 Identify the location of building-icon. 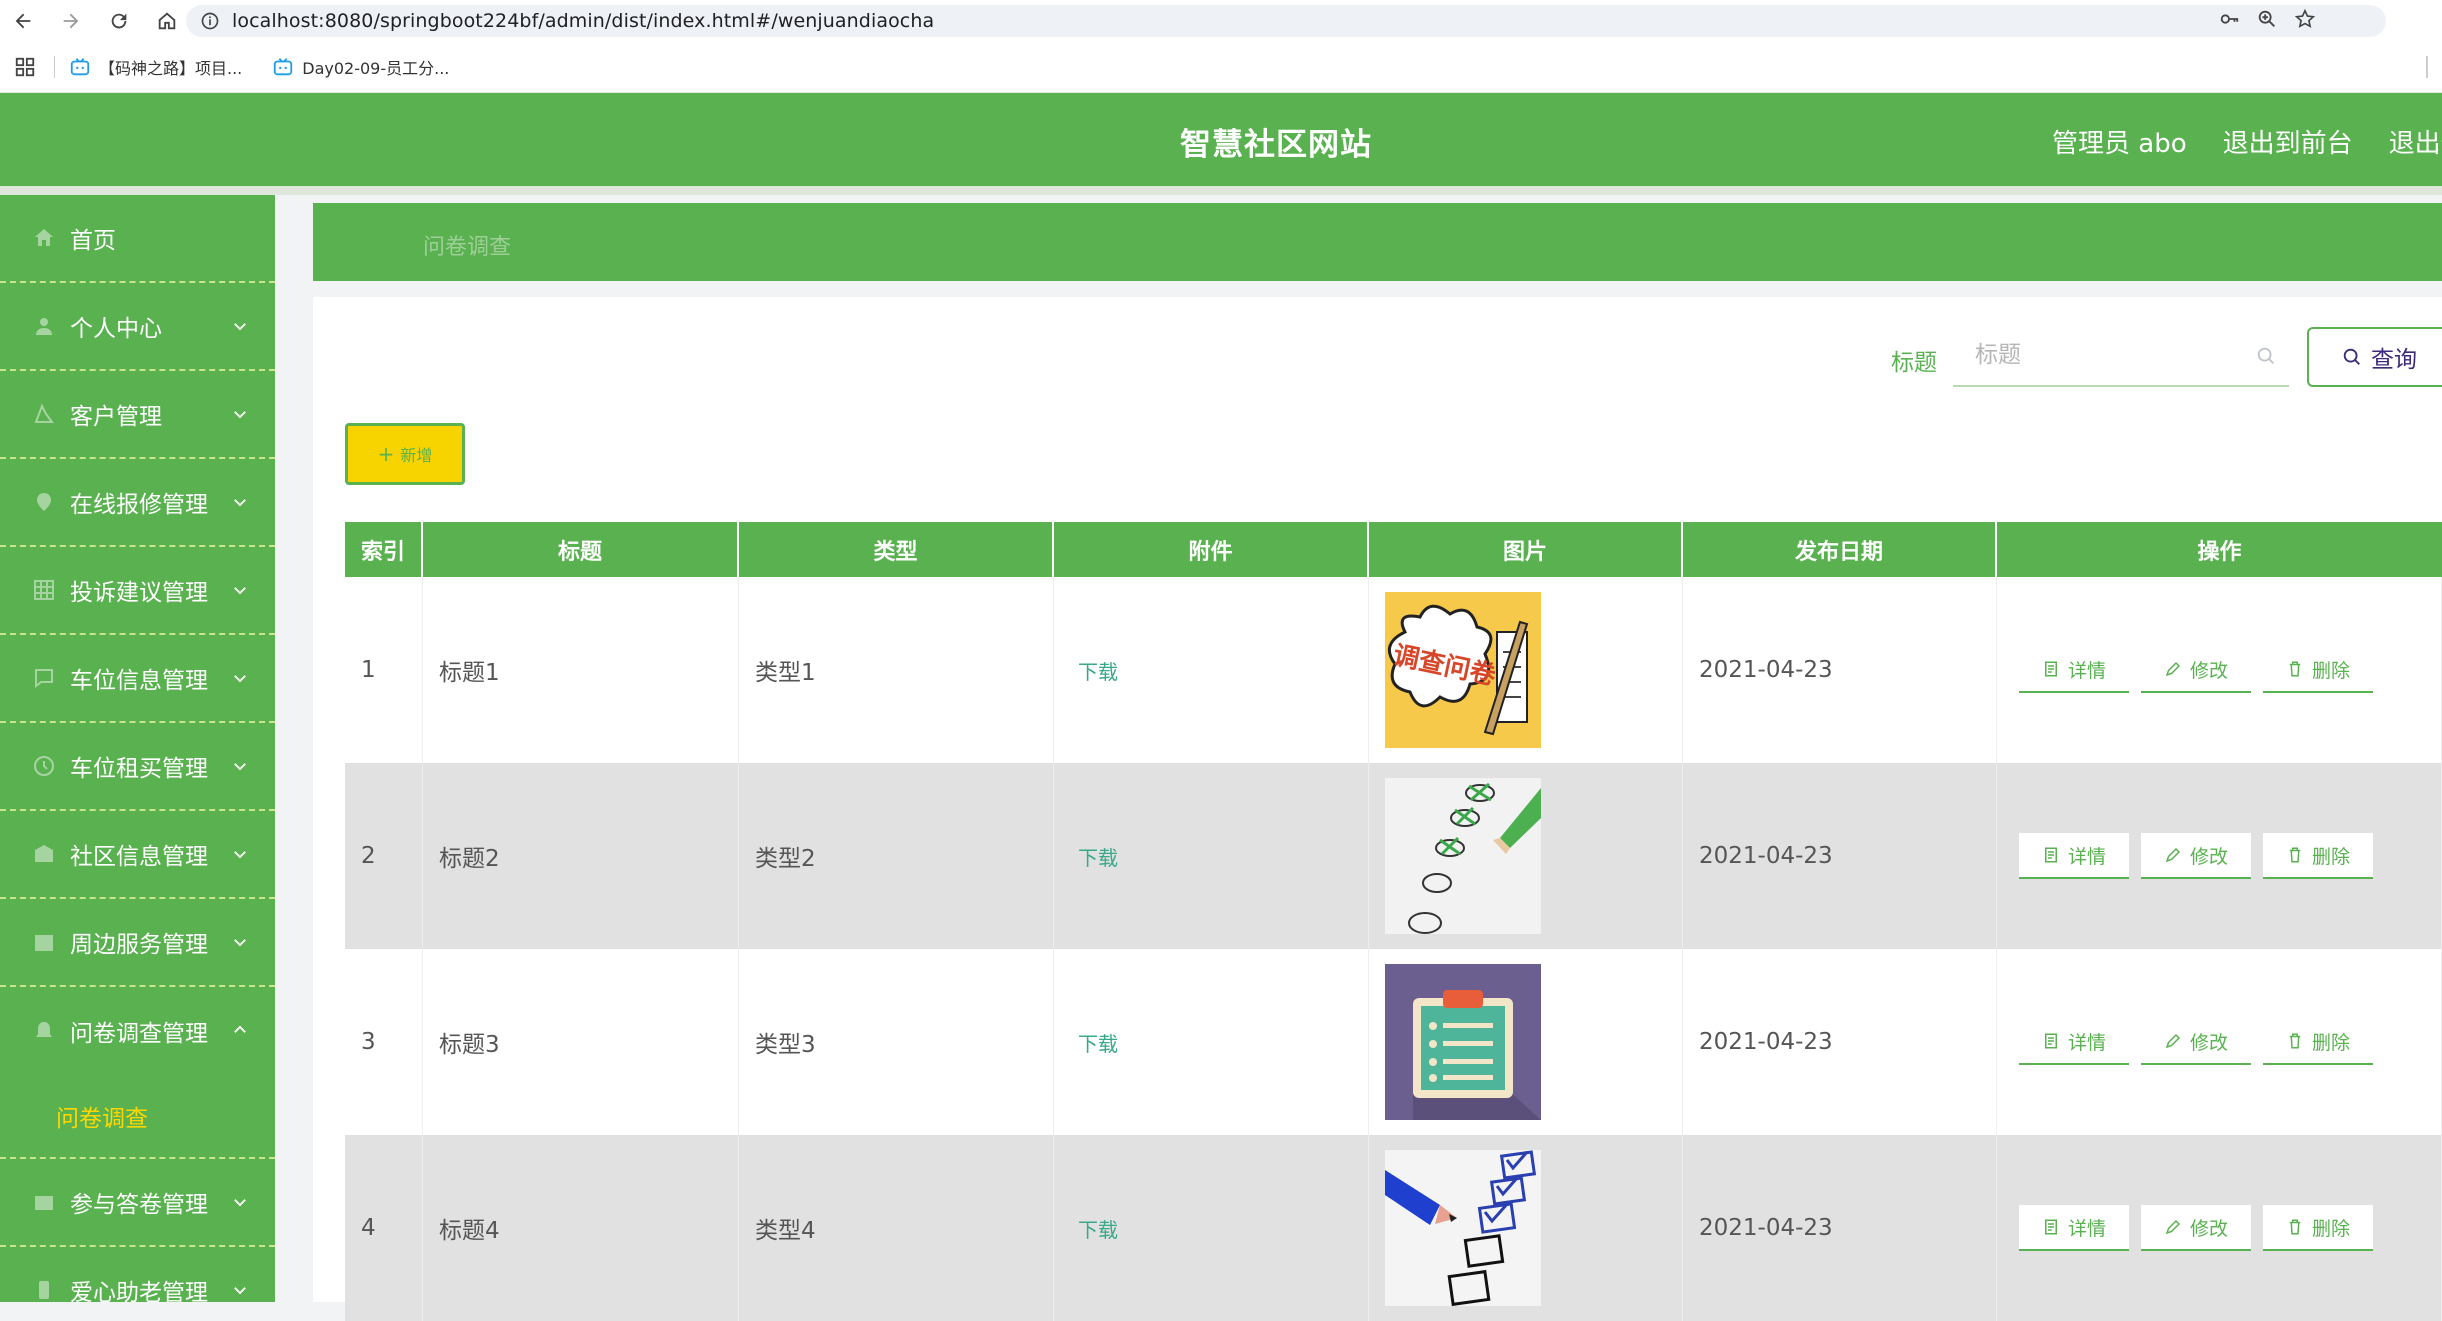
(44, 853).